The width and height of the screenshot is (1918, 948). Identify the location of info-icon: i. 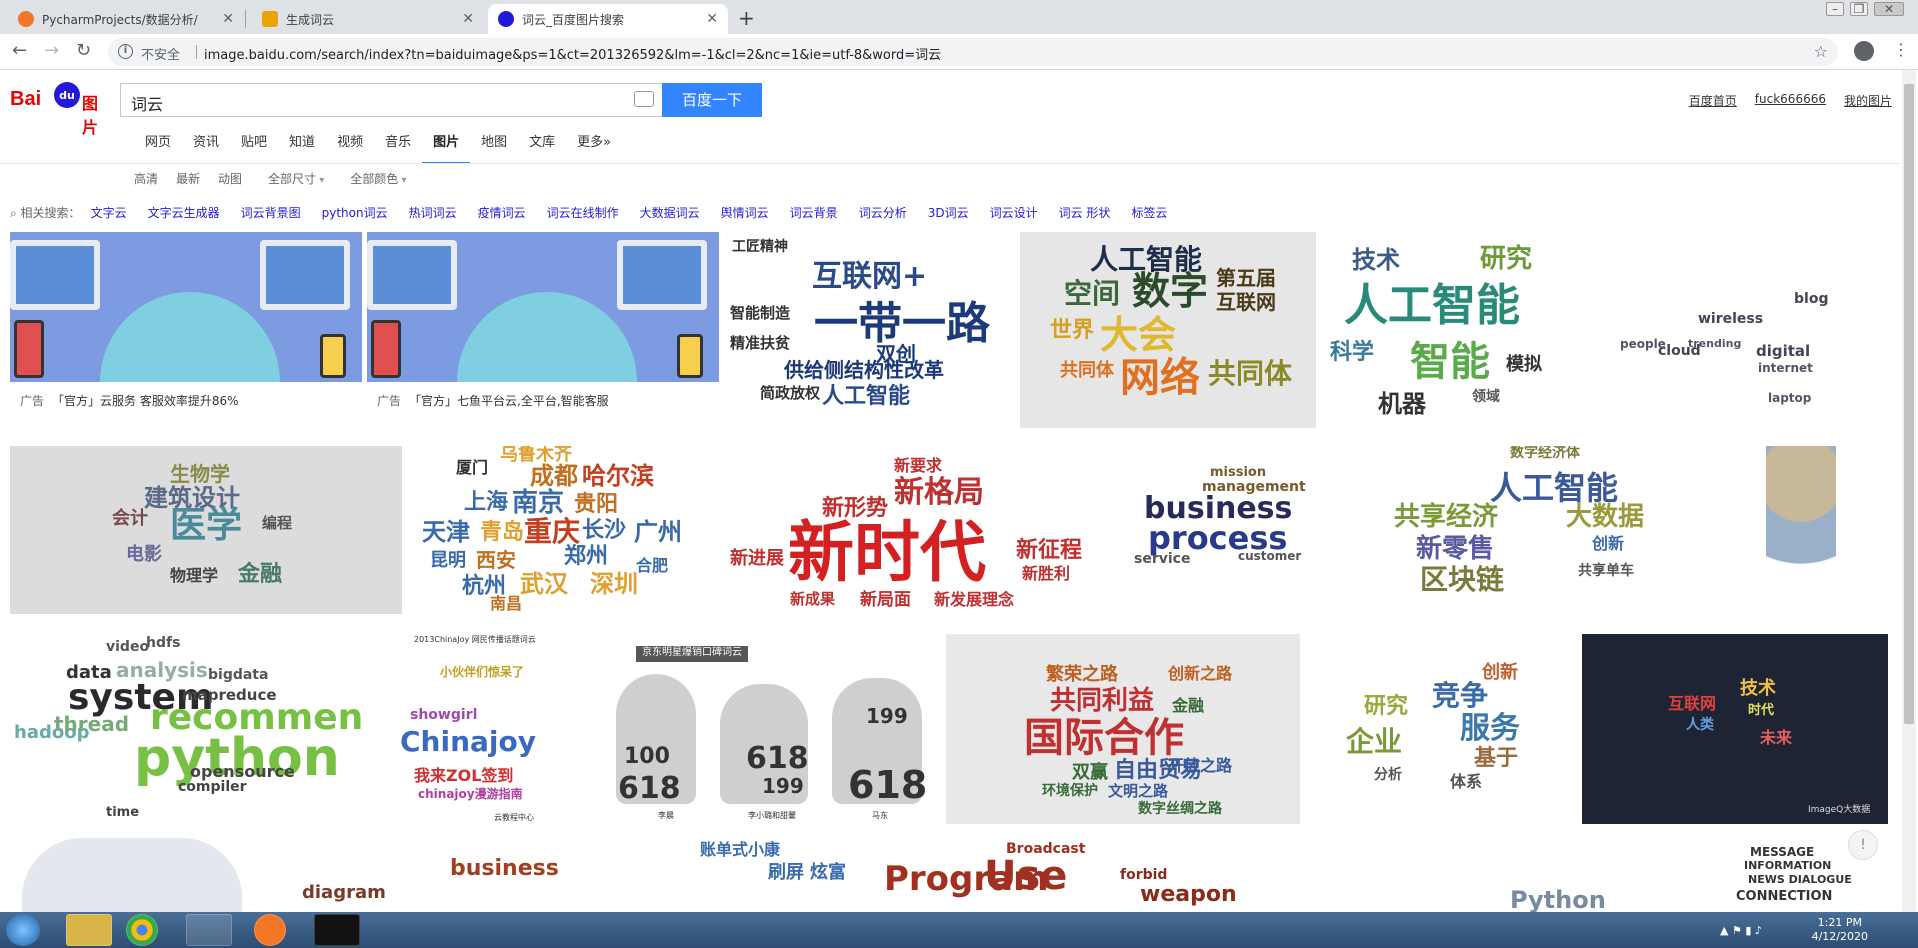
(125, 51).